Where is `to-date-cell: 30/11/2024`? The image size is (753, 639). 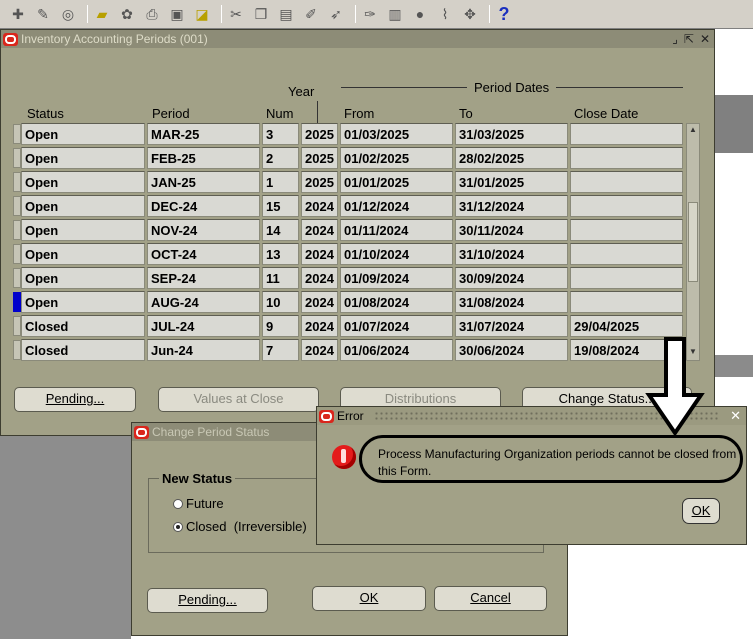
to-date-cell: 30/11/2024 is located at coordinates (511, 230).